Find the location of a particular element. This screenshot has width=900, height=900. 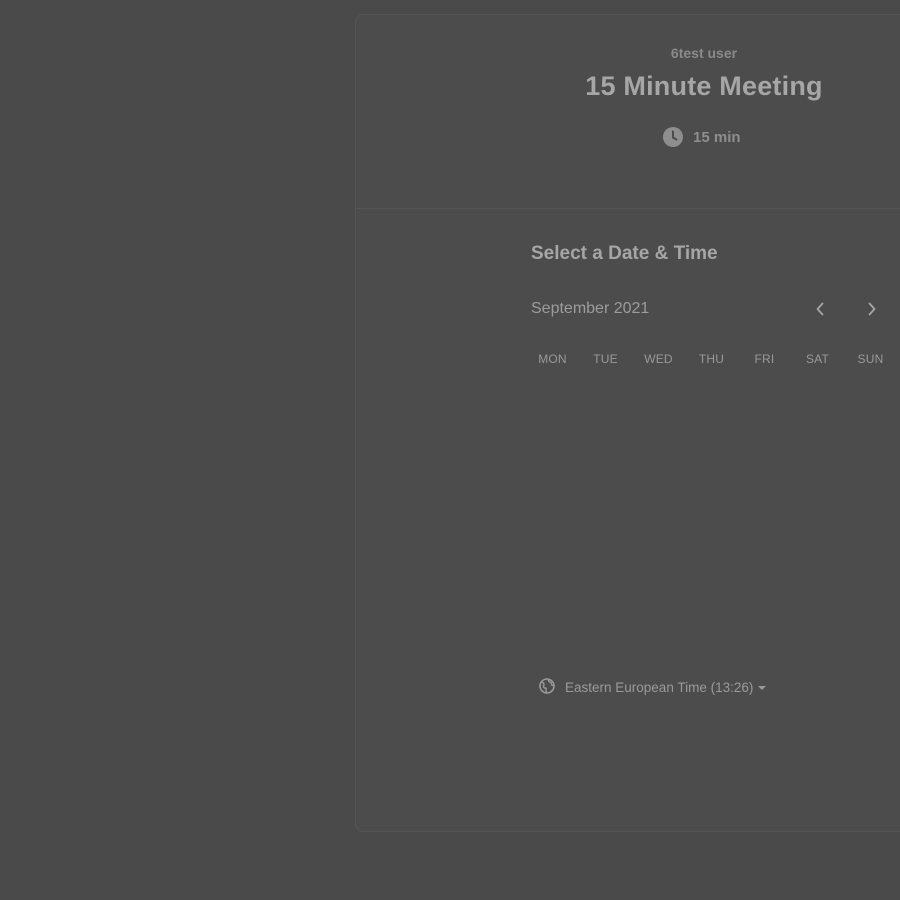

clock-icon is located at coordinates (673, 137).